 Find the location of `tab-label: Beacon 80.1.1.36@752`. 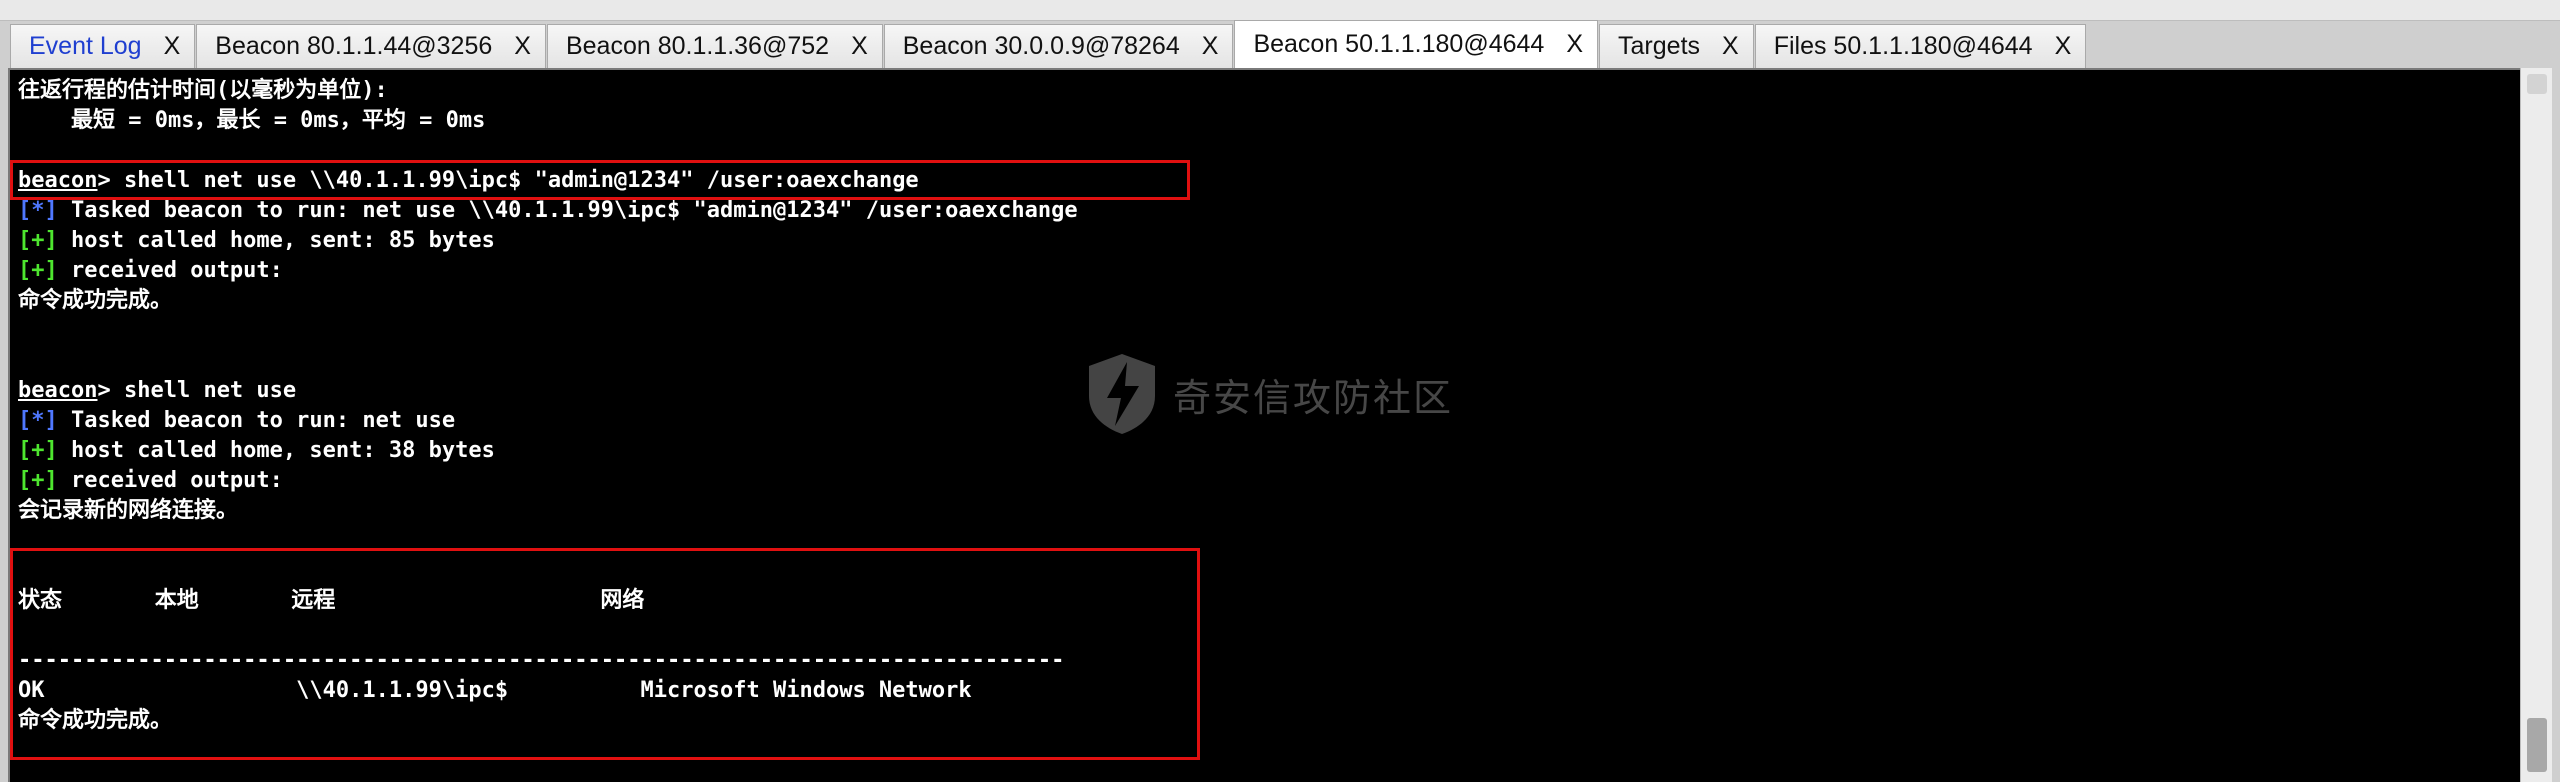

tab-label: Beacon 80.1.1.36@752 is located at coordinates (697, 46).